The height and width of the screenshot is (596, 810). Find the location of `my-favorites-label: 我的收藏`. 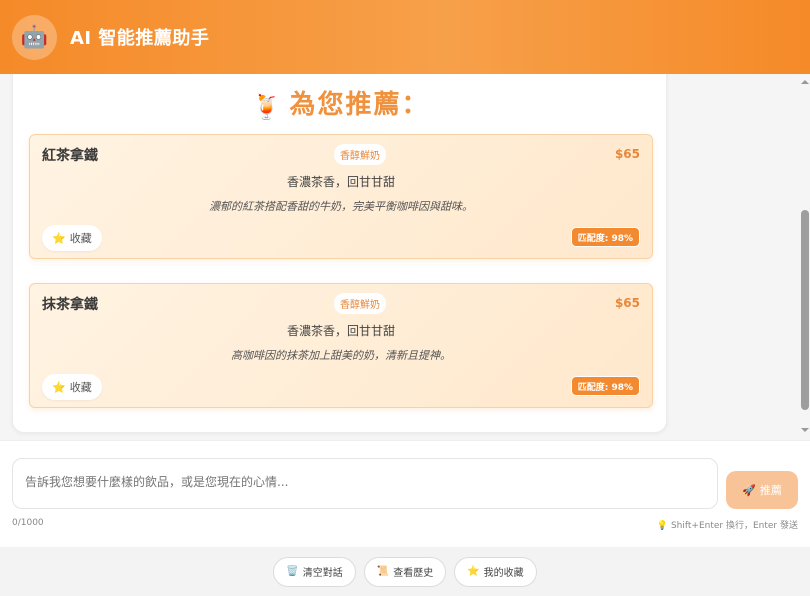

my-favorites-label: 我的收藏 is located at coordinates (503, 573).